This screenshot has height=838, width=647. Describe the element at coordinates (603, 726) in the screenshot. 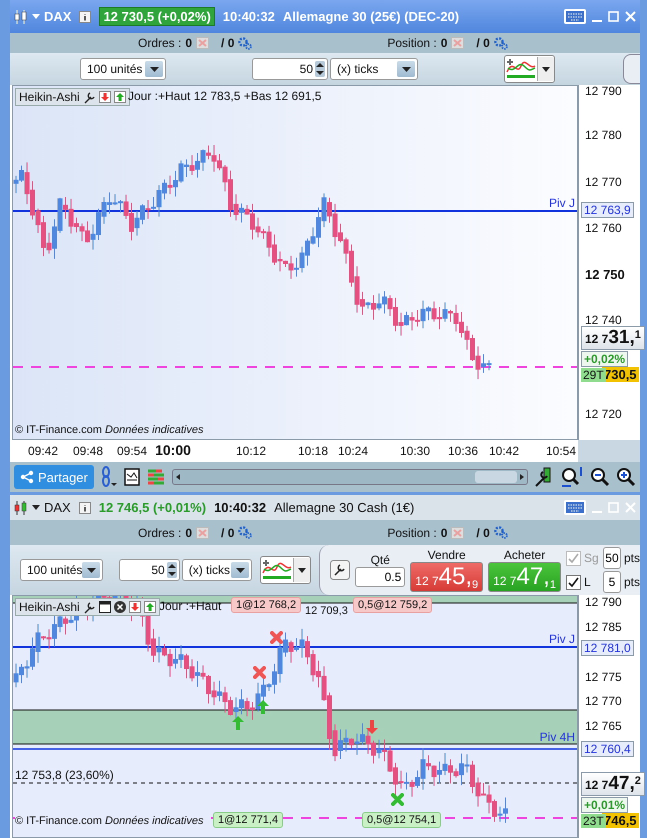

I see `price-tick-label: 12 765` at that location.